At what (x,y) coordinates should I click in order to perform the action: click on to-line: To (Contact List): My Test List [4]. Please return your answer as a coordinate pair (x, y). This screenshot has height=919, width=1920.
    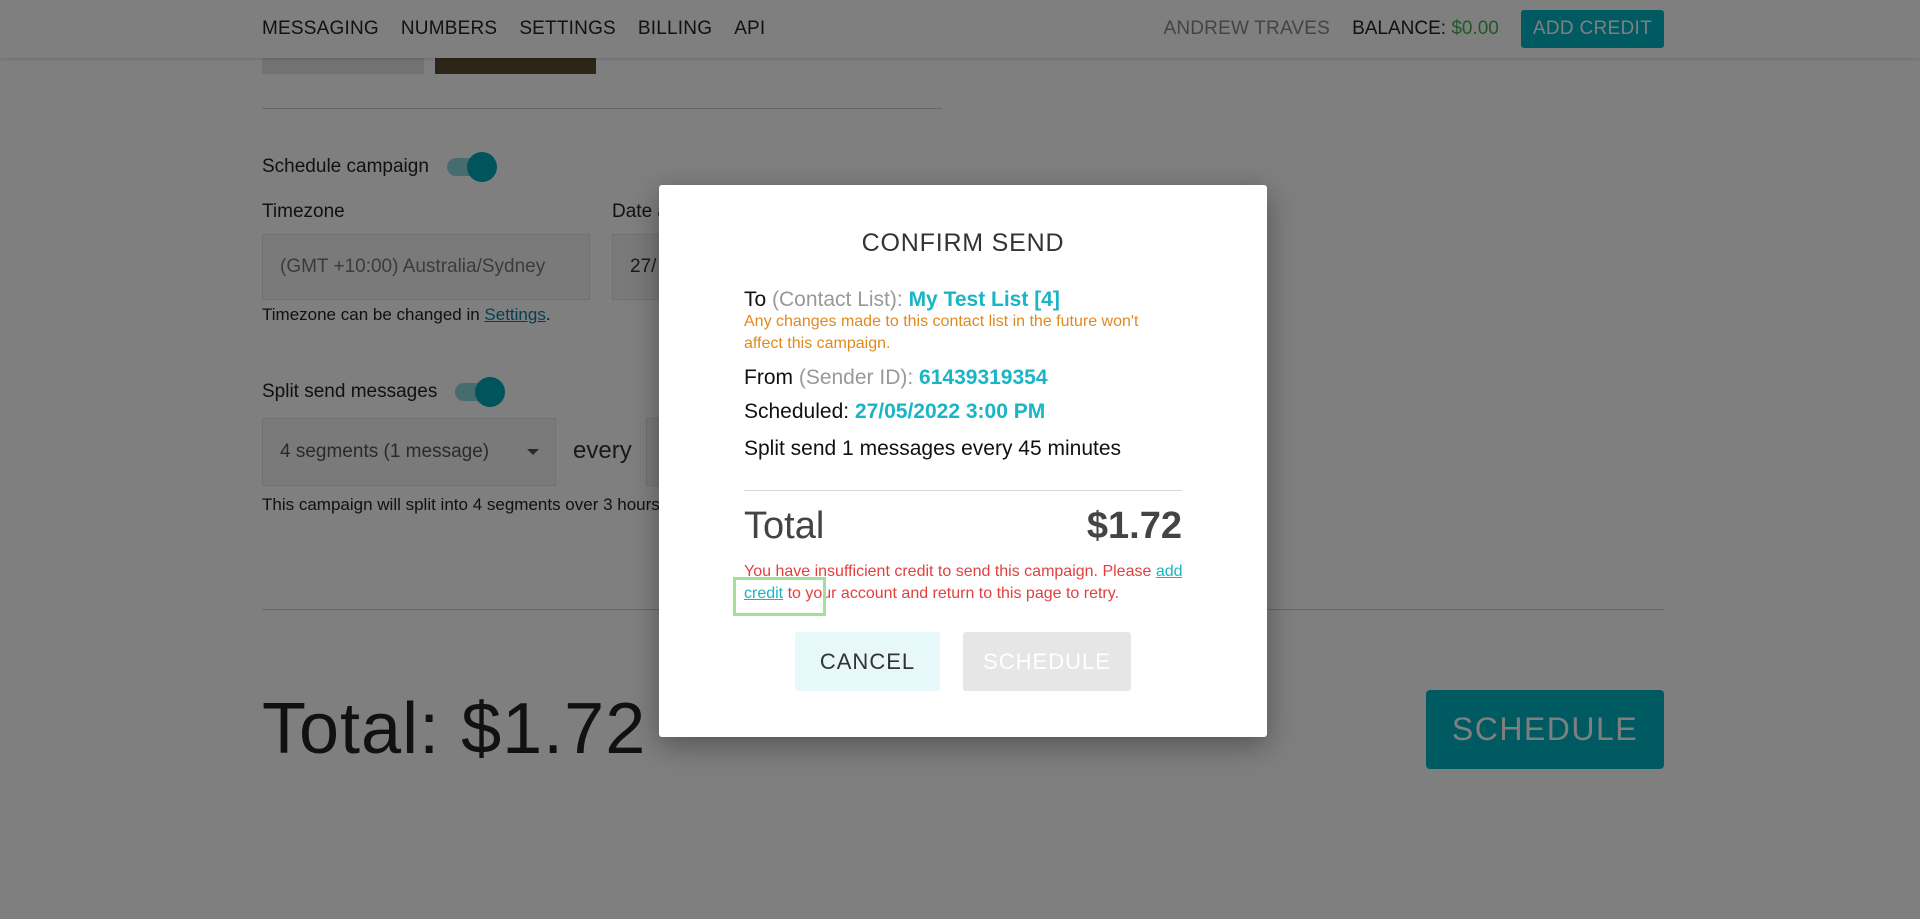
    Looking at the image, I should click on (902, 300).